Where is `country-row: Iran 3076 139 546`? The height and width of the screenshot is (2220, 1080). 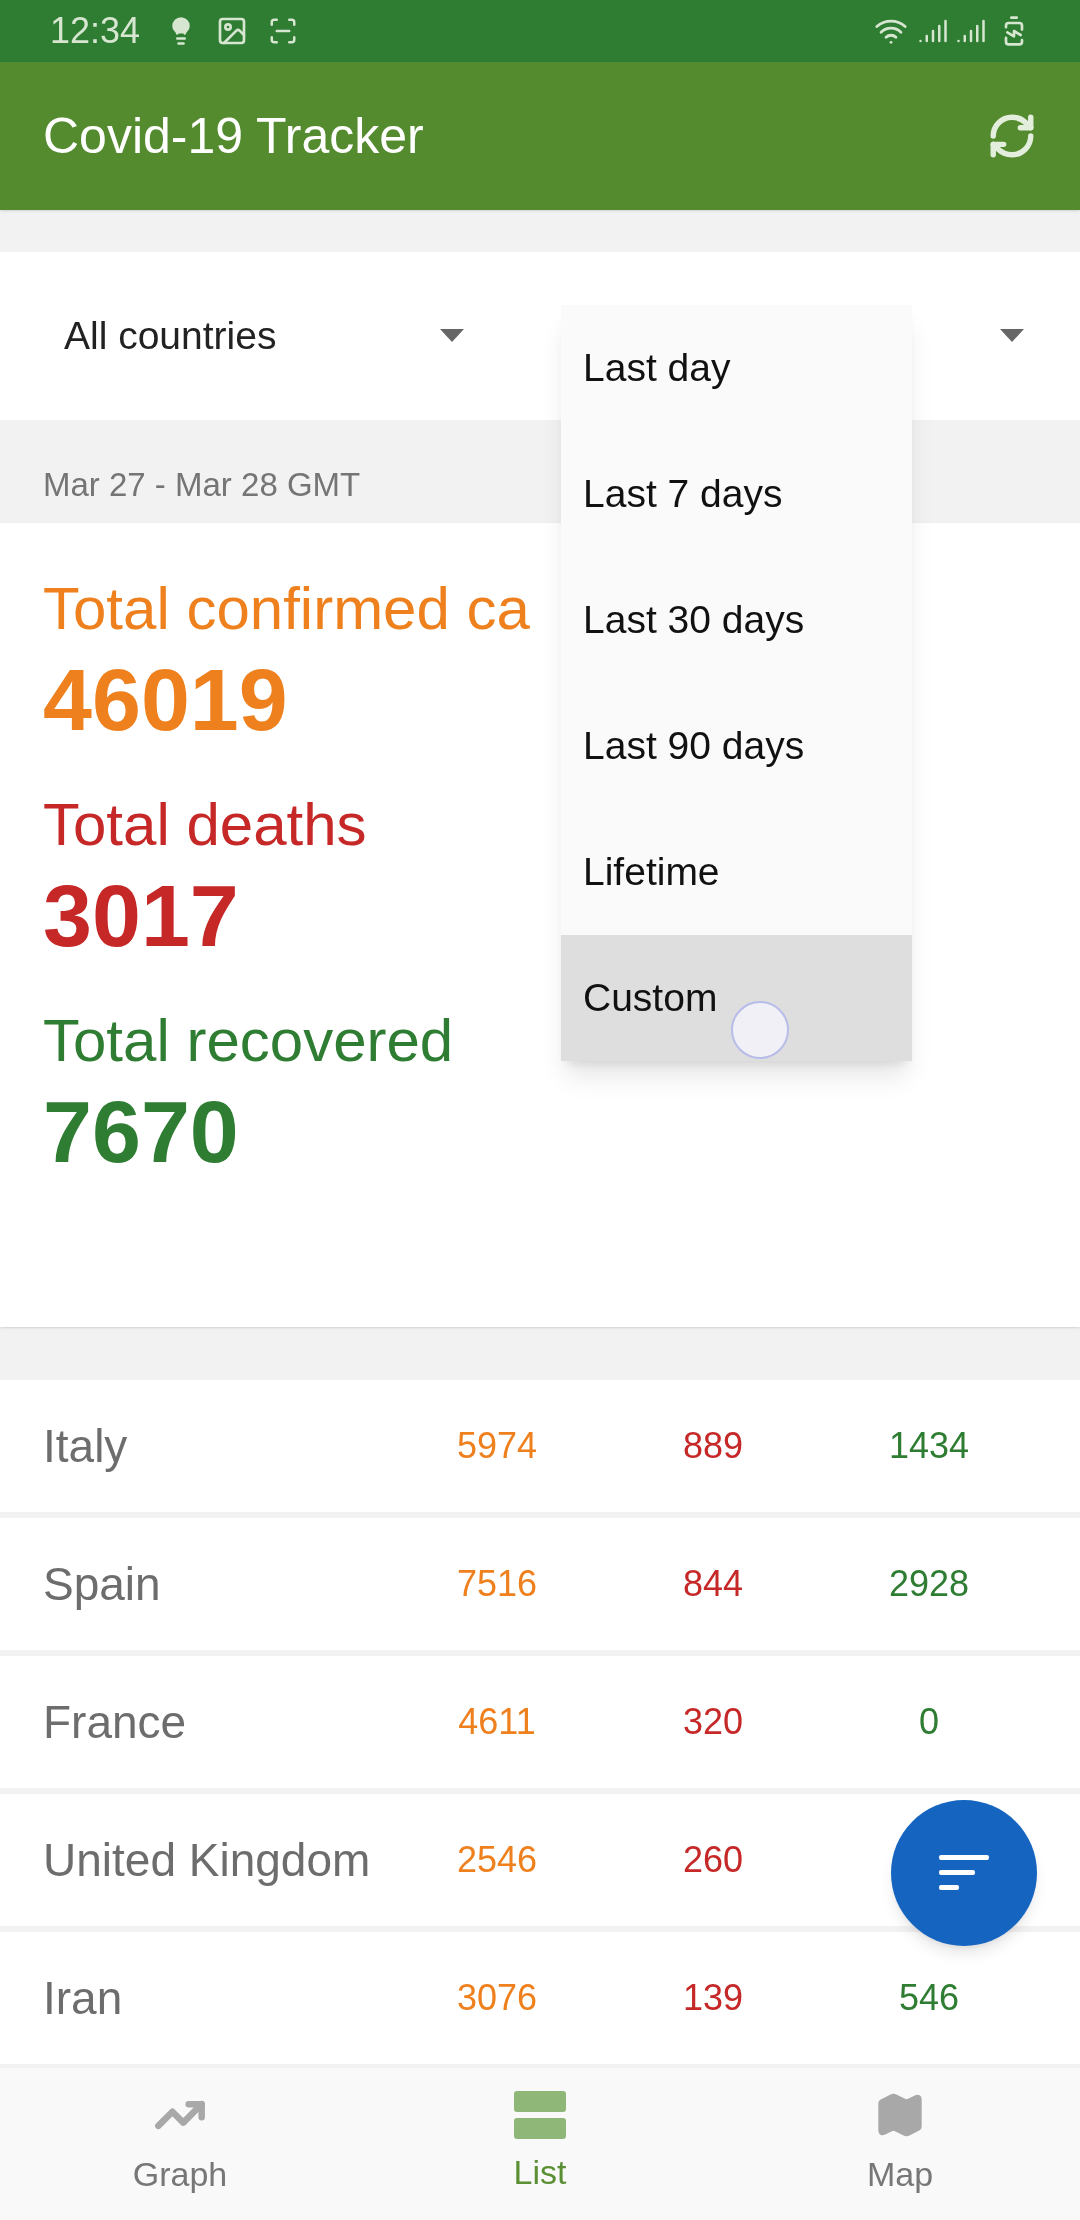 country-row: Iran 3076 139 546 is located at coordinates (540, 1998).